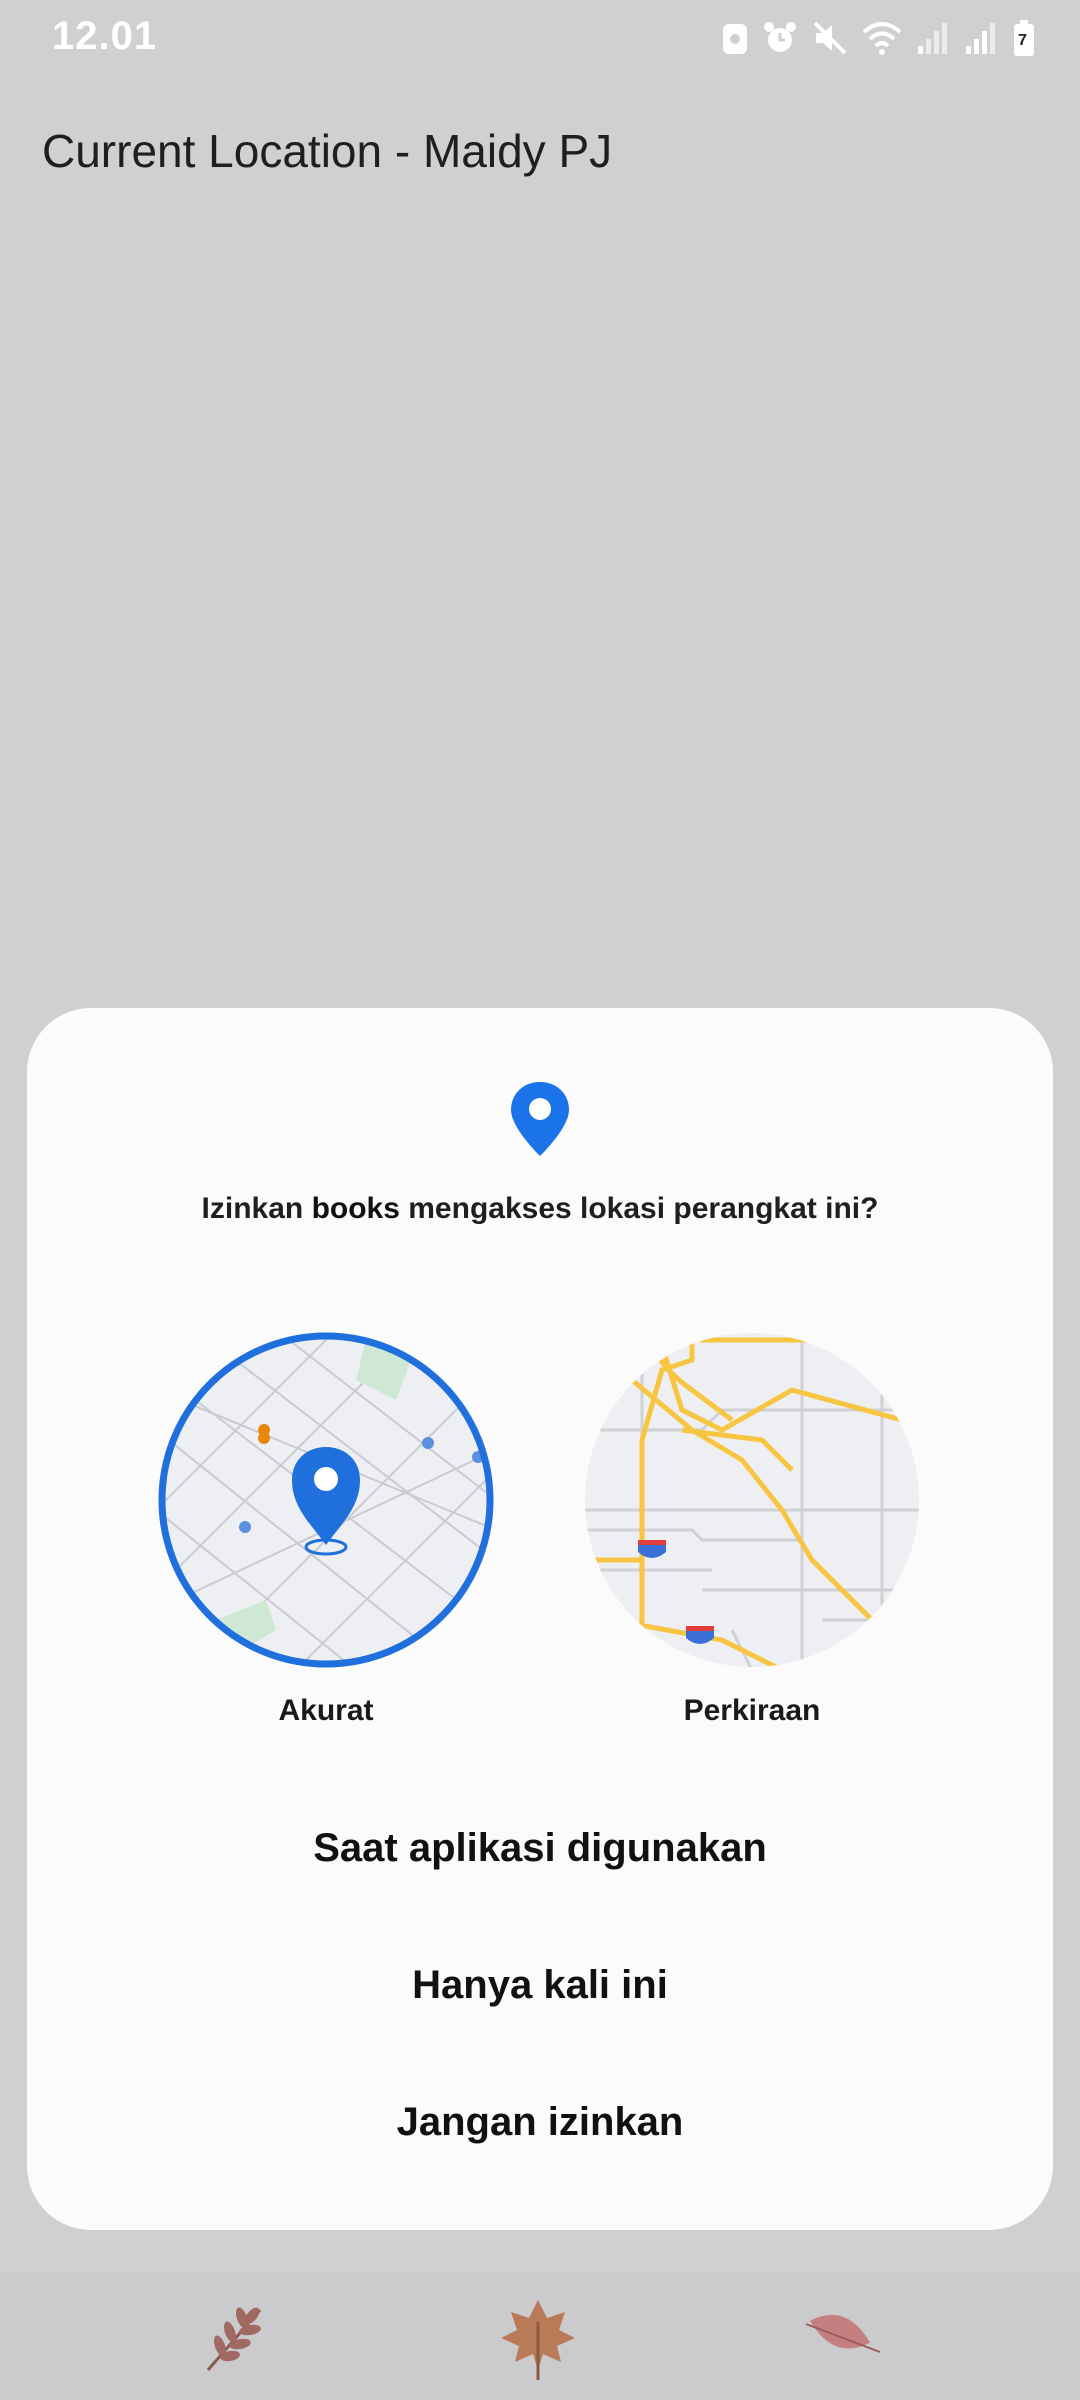  I want to click on app-title: Current Location - Maidy PJ, so click(327, 151).